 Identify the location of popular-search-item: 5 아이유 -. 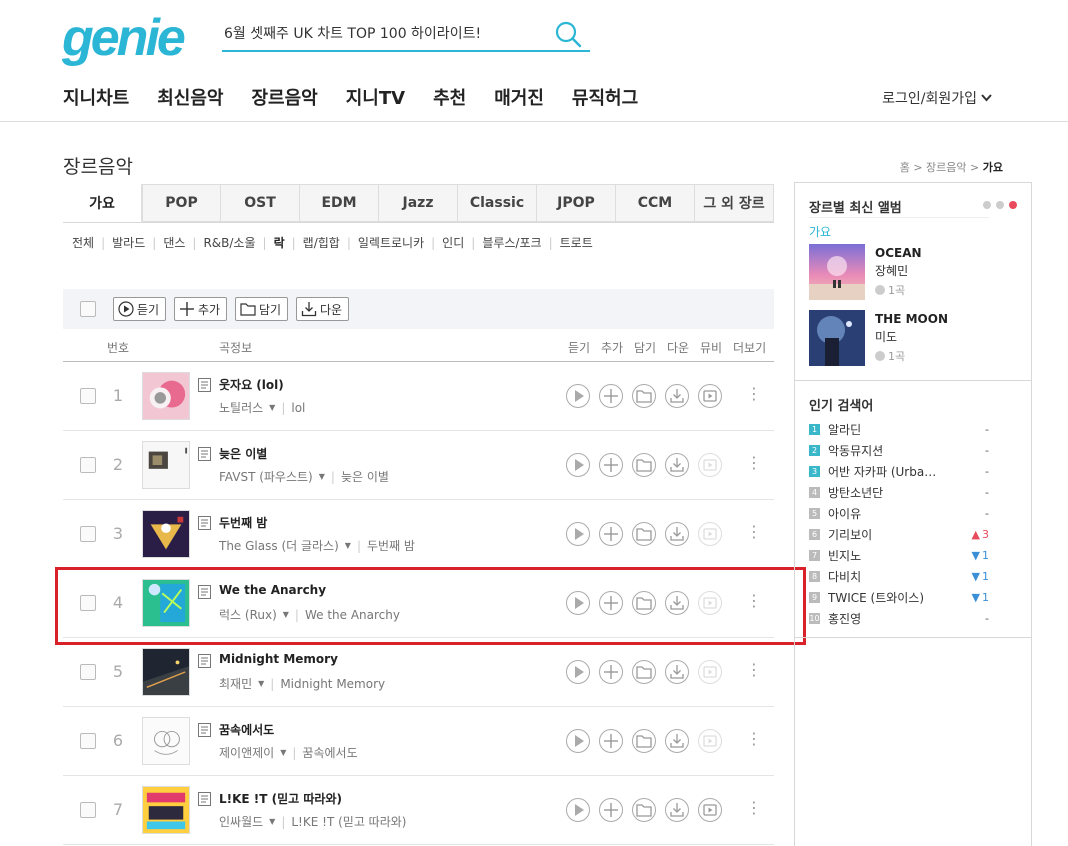
(899, 513).